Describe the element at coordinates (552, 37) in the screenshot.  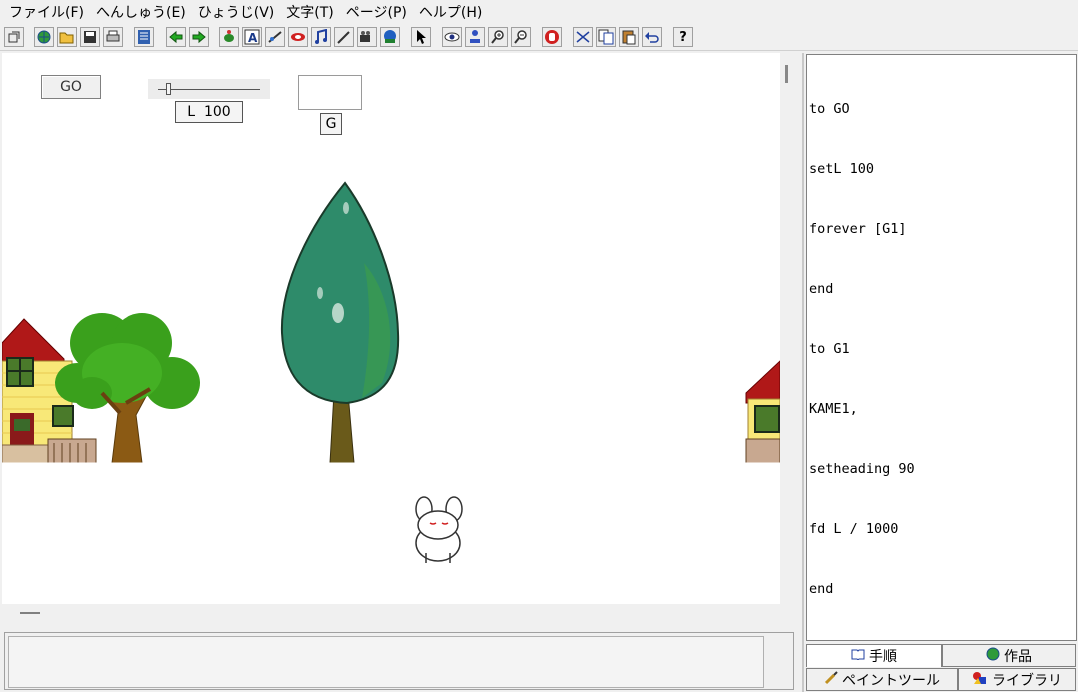
I see `stop-hand-icon` at that location.